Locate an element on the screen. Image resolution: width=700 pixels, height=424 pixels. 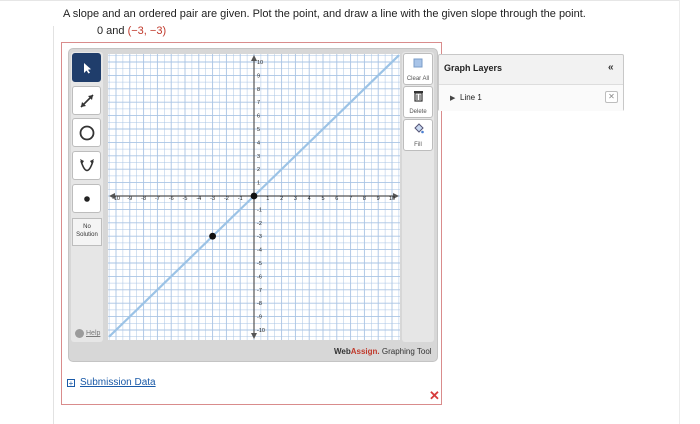
pointer-icon is located at coordinates (87, 67).